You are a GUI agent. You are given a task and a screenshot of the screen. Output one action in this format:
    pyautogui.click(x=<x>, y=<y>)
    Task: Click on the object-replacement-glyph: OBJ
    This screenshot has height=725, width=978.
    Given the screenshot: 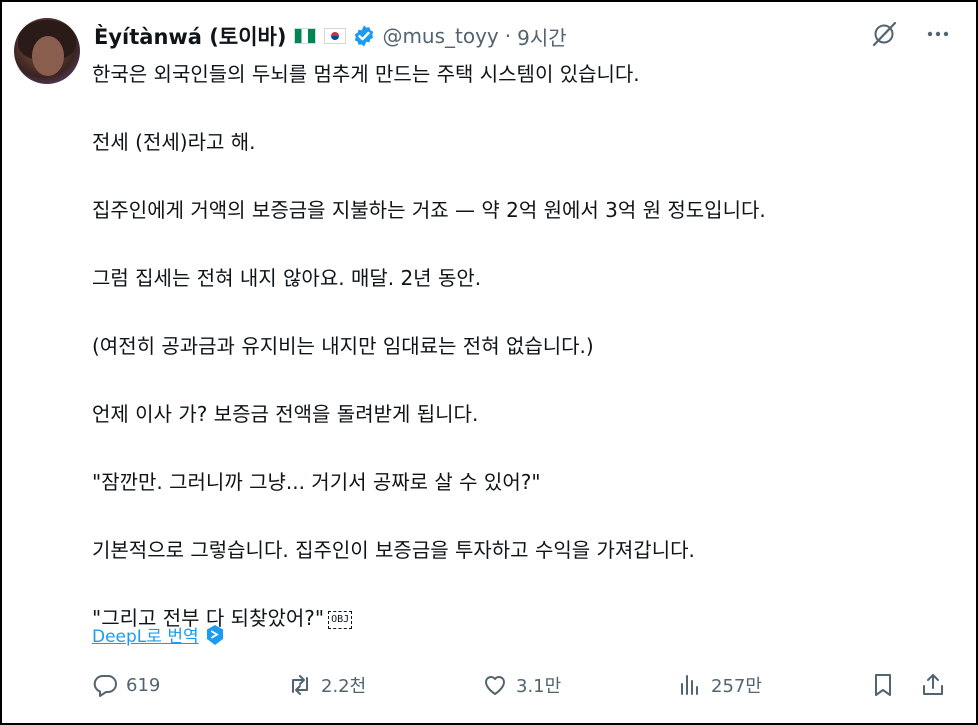 What is the action you would take?
    pyautogui.click(x=340, y=619)
    